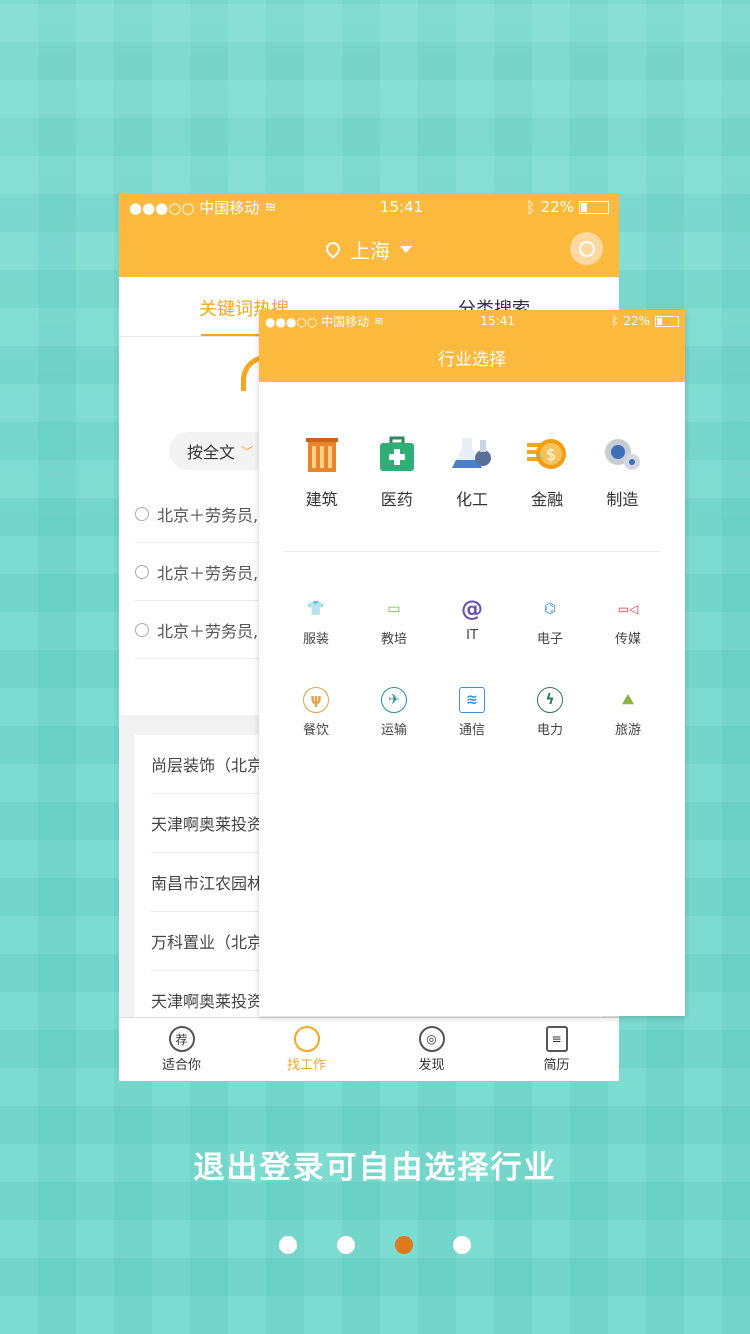 This screenshot has height=1334, width=750. What do you see at coordinates (306, 1039) in the screenshot?
I see `search-icon` at bounding box center [306, 1039].